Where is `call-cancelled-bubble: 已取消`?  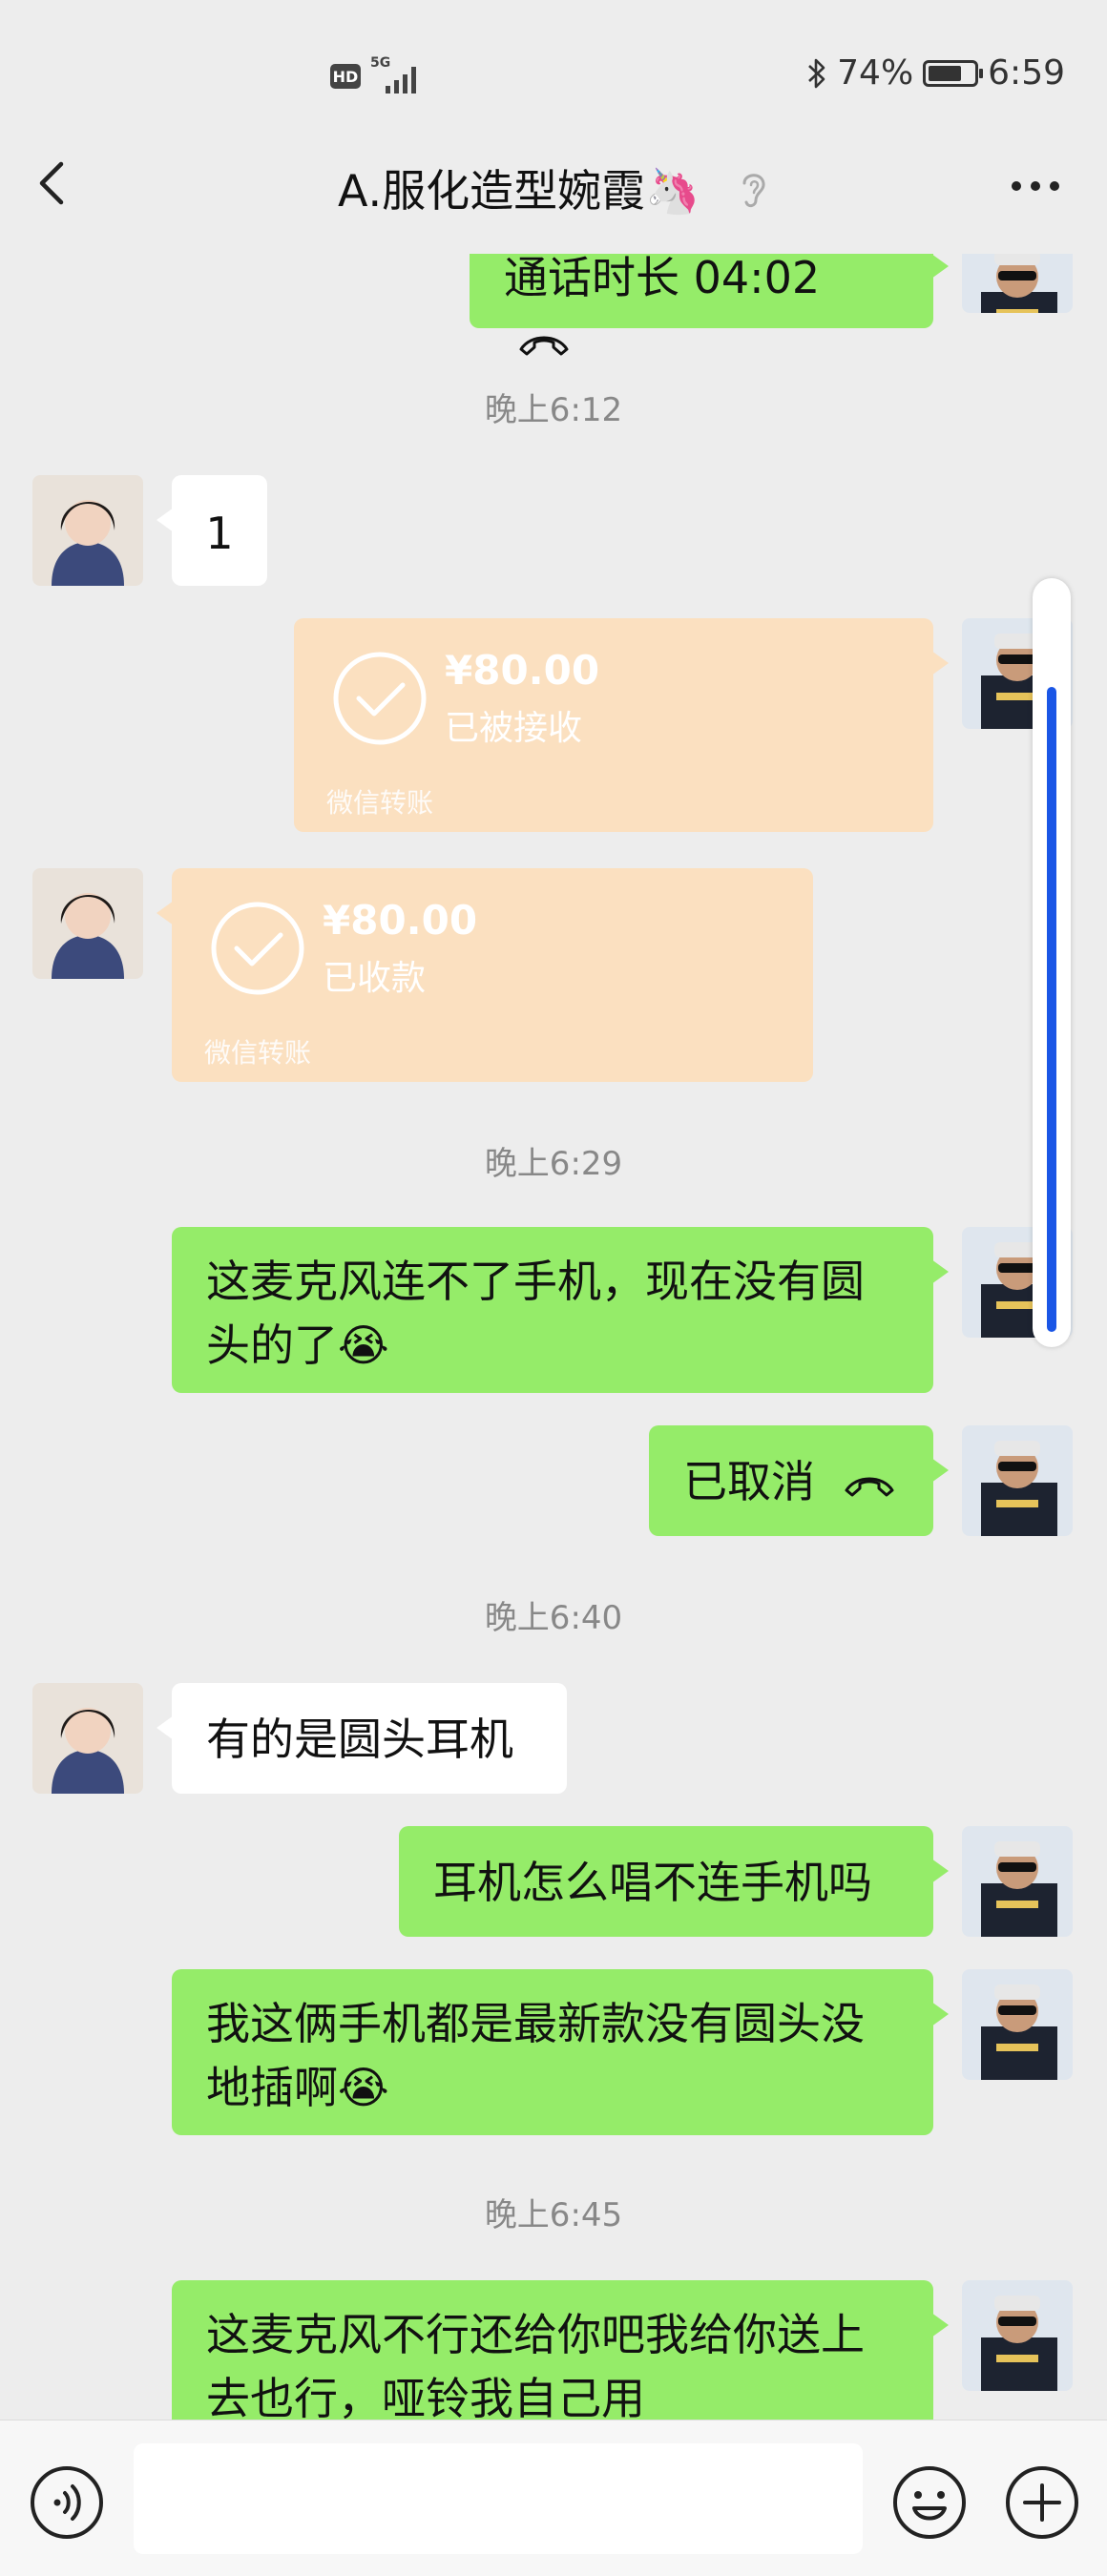
call-cancelled-bubble: 已取消 is located at coordinates (799, 1480).